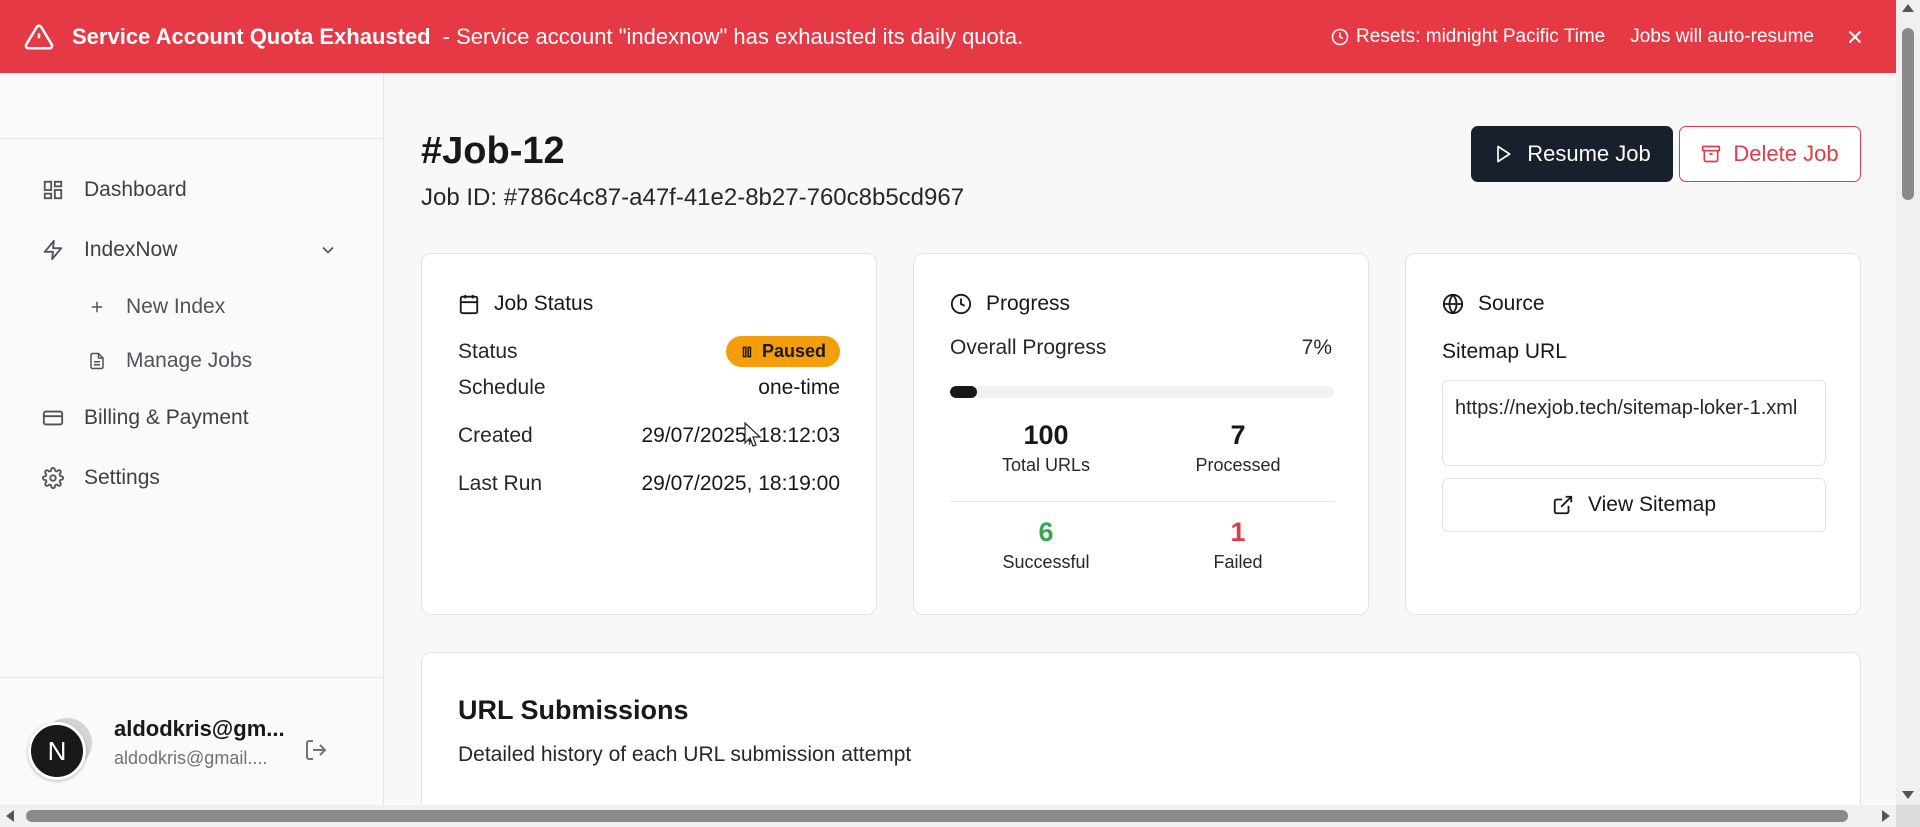  I want to click on sidebar-item-settings: Settings, so click(192, 478).